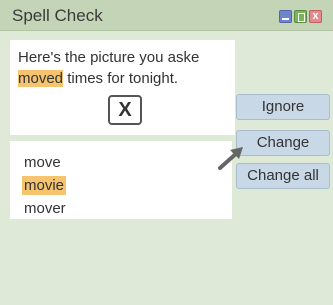 The width and height of the screenshot is (333, 305). What do you see at coordinates (57, 15) in the screenshot?
I see `window-title: Spell Check` at bounding box center [57, 15].